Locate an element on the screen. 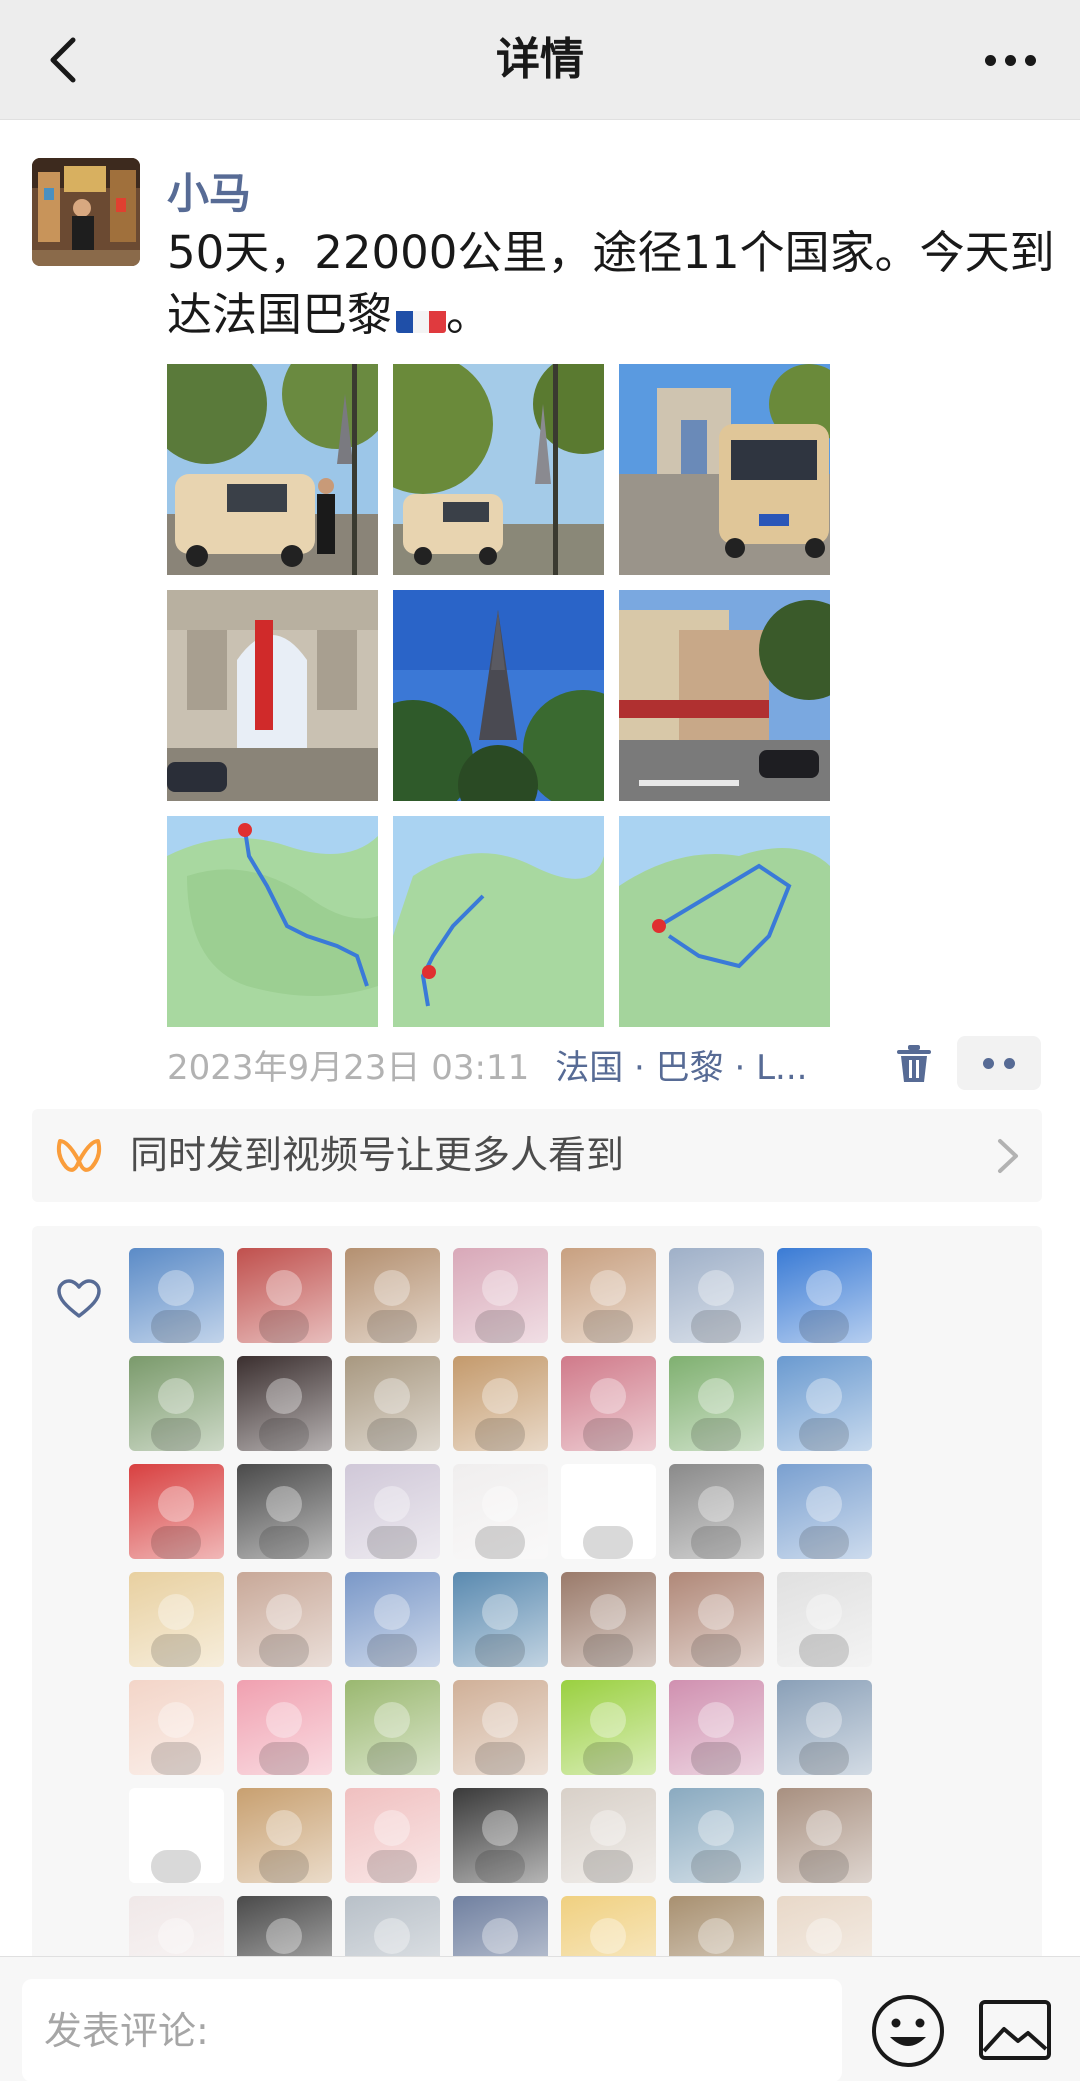 The width and height of the screenshot is (1080, 2081). france-flag-icon is located at coordinates (421, 316).